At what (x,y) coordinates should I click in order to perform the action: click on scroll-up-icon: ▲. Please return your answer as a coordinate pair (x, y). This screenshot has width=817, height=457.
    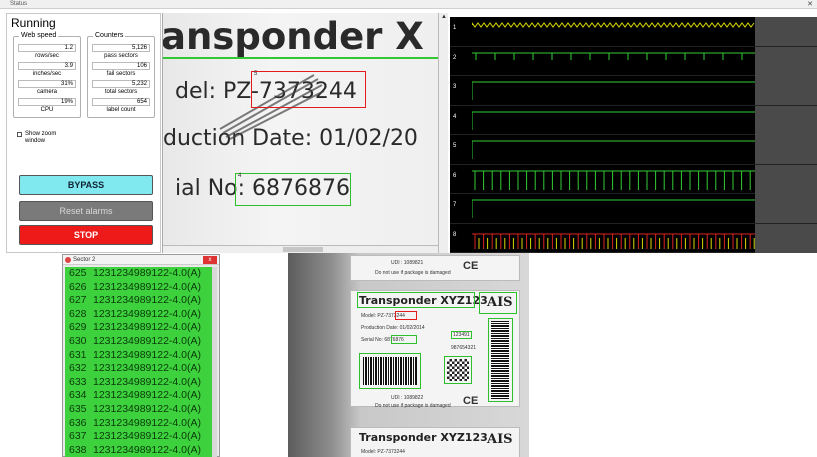
    Looking at the image, I should click on (444, 17).